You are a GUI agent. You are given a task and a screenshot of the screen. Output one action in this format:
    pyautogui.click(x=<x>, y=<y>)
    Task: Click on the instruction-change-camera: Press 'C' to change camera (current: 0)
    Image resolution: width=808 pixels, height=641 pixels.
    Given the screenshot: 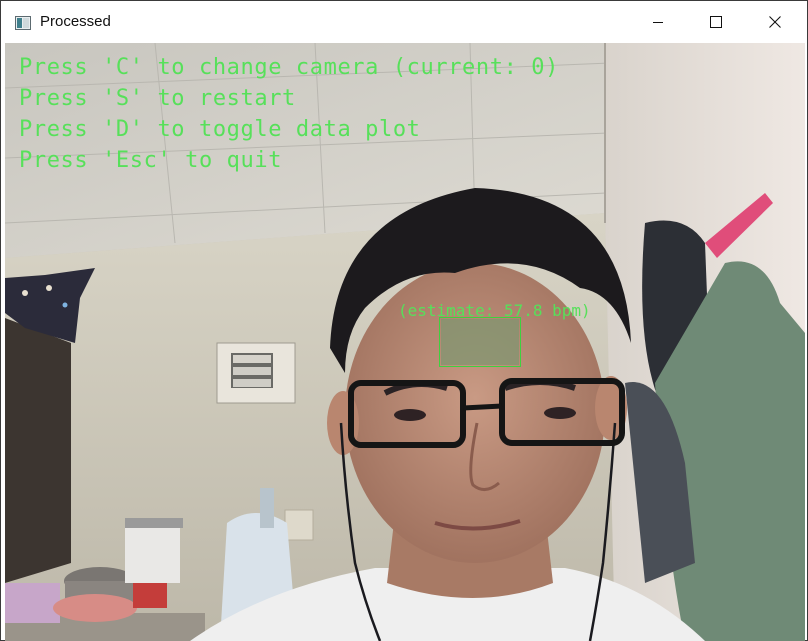 What is the action you would take?
    pyautogui.click(x=289, y=67)
    